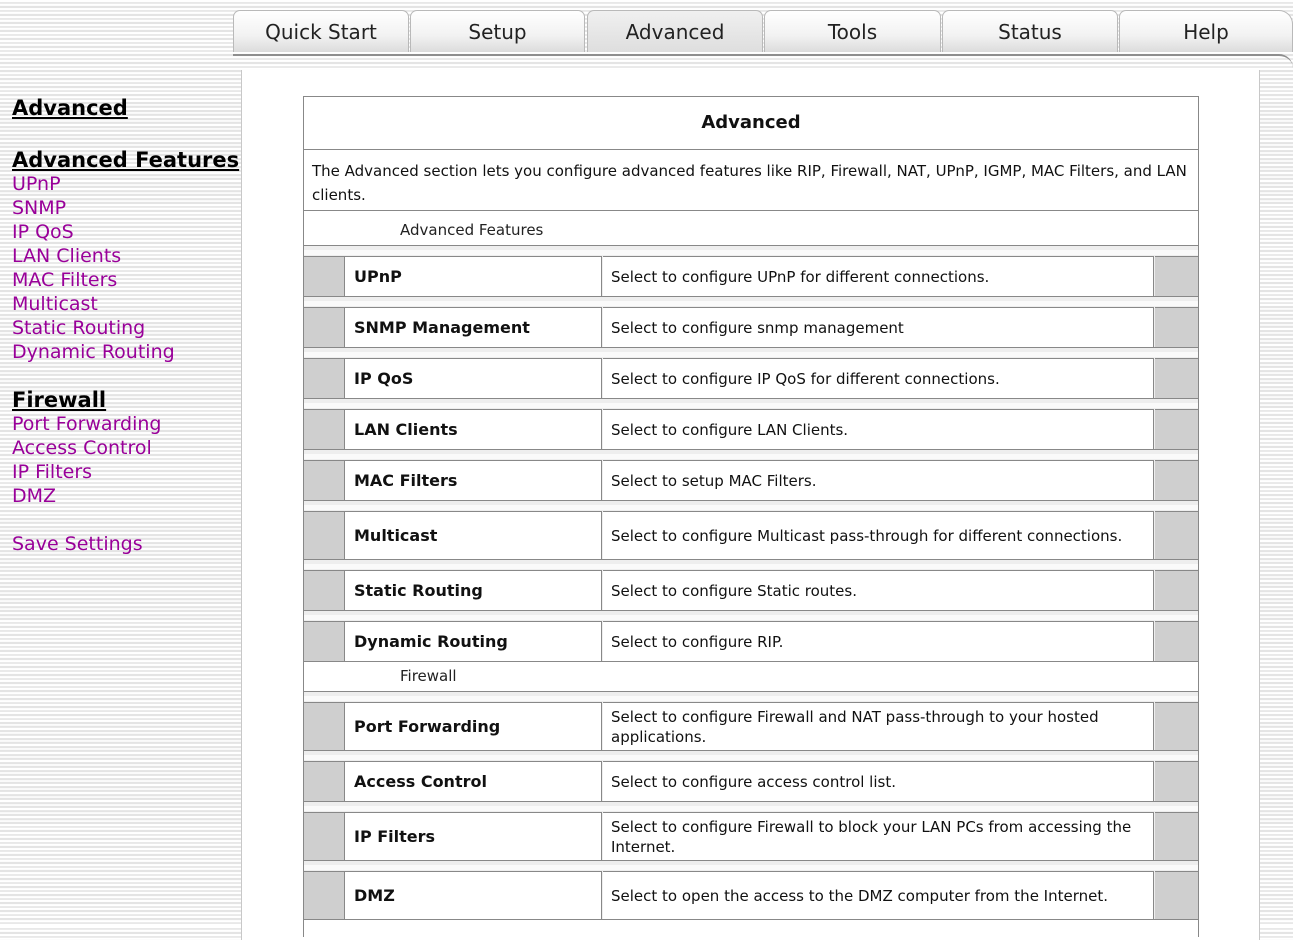 The height and width of the screenshot is (940, 1293). I want to click on sidebar-item-ip-filters: IP Filters, so click(124, 472).